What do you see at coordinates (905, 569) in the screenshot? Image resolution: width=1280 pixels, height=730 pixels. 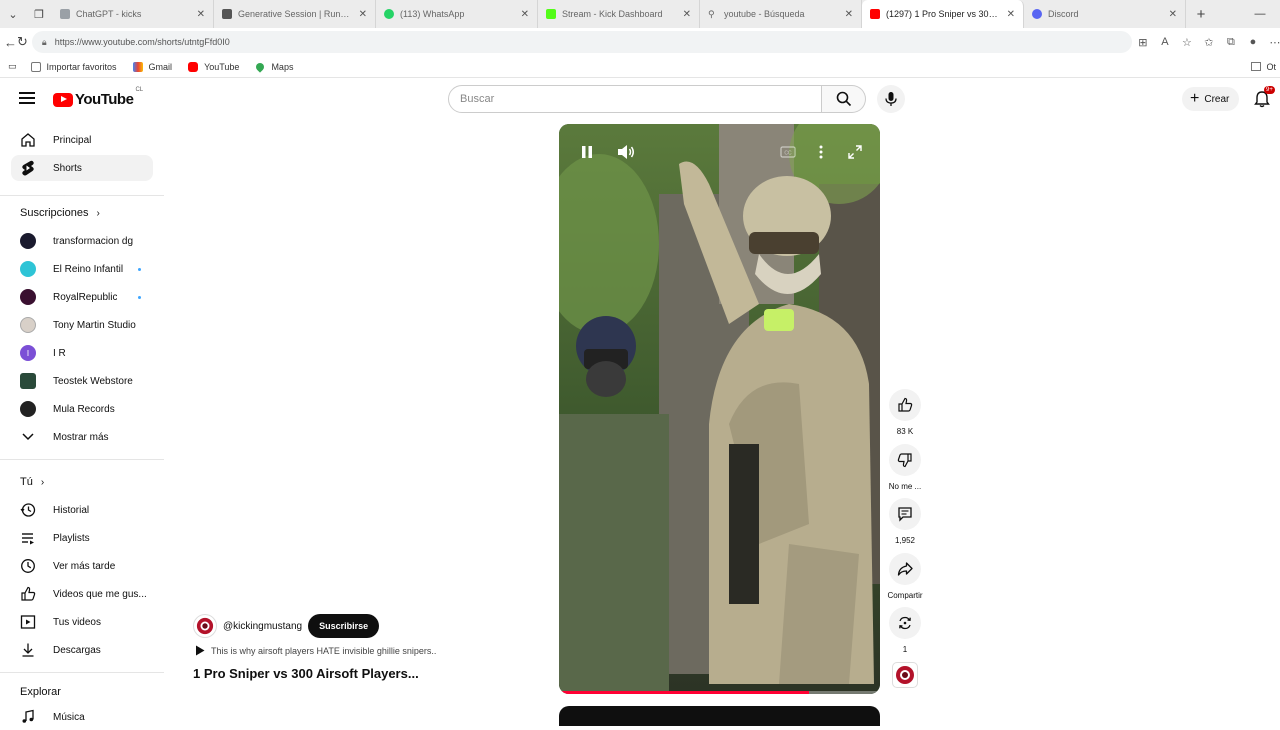 I see `share-button` at bounding box center [905, 569].